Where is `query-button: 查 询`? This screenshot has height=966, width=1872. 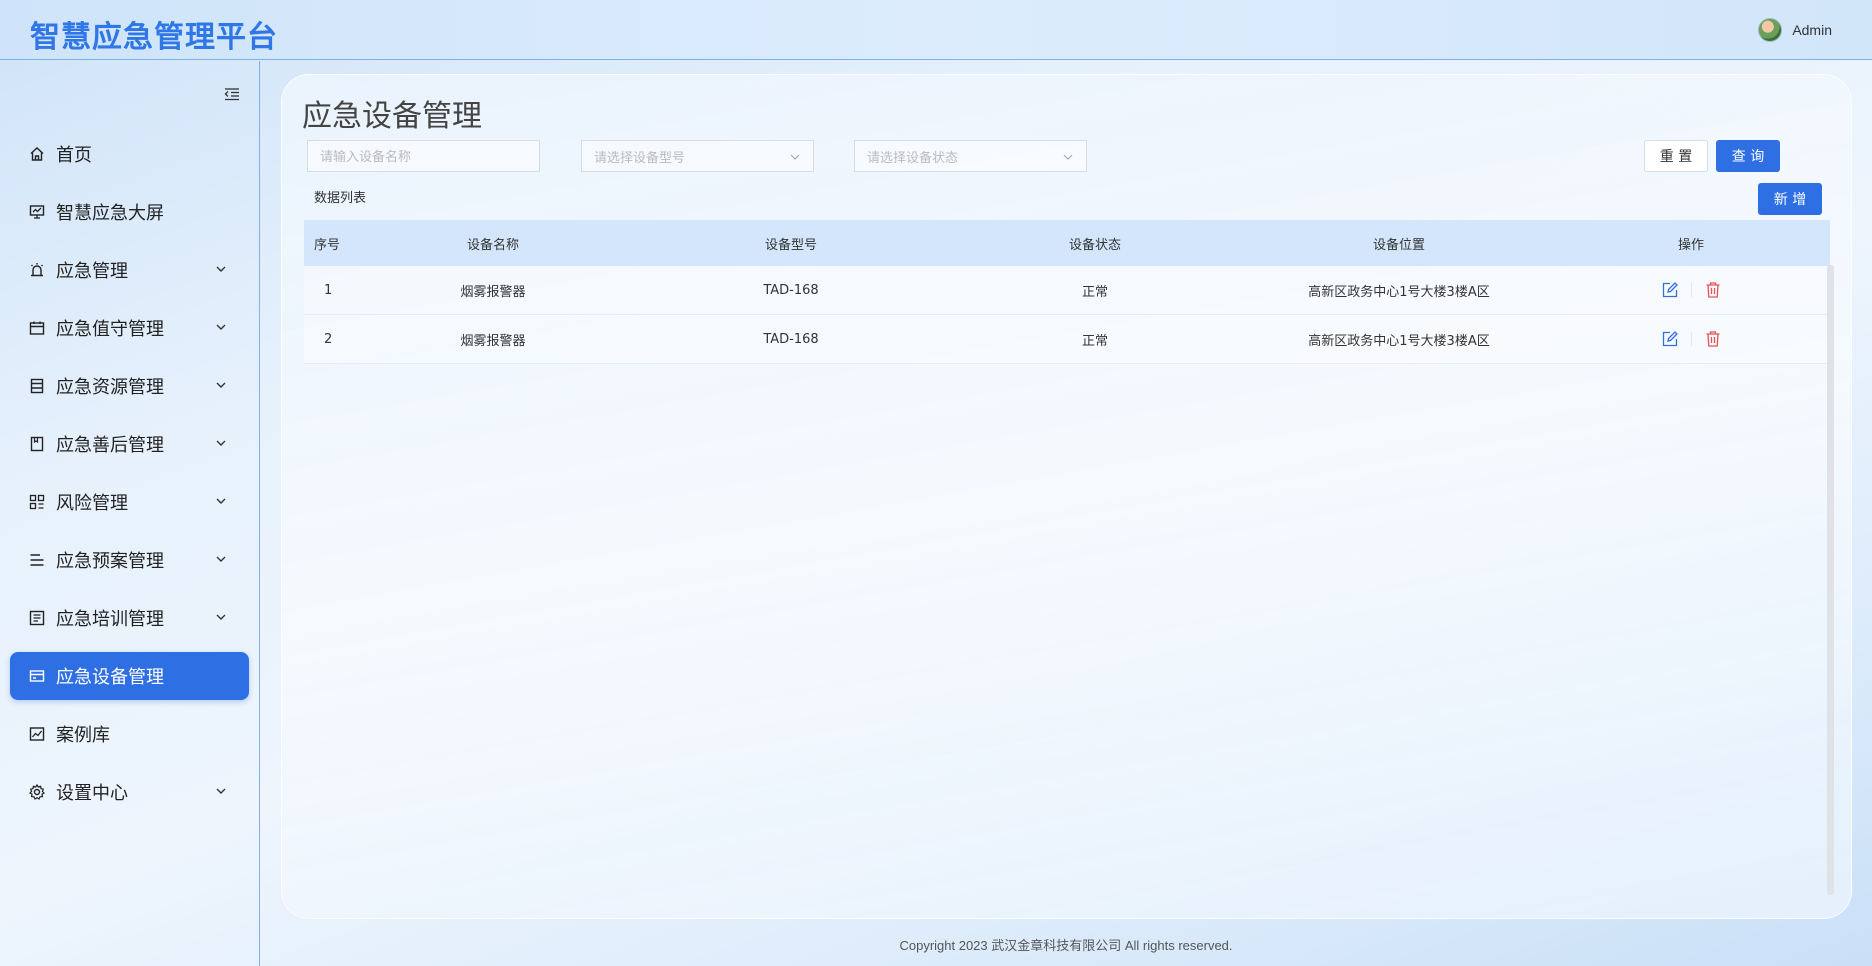 query-button: 查 询 is located at coordinates (1748, 156).